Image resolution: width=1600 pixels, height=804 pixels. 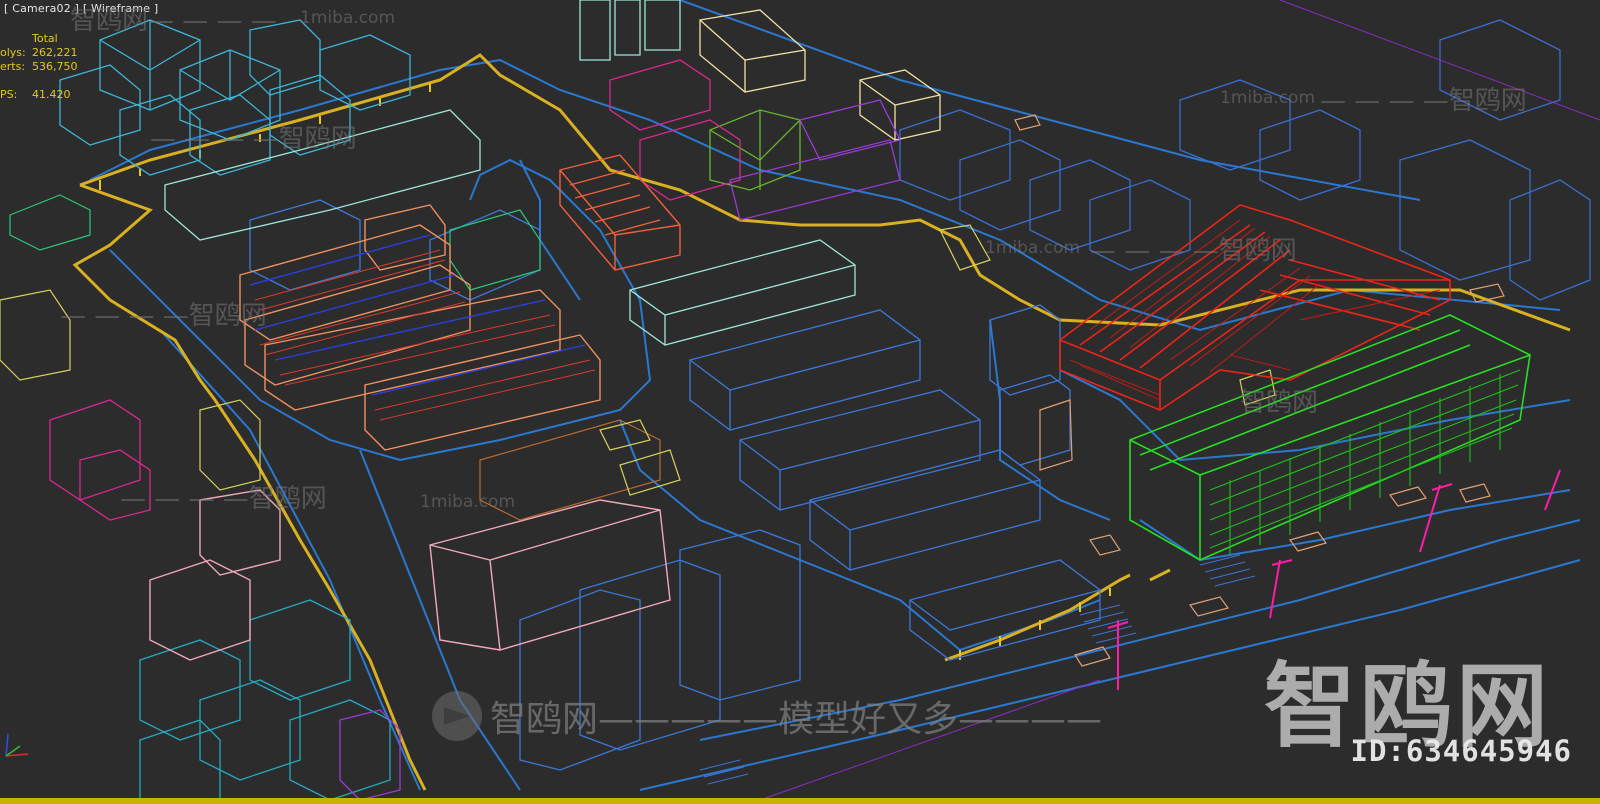 I want to click on pale-boxes, so click(x=820, y=75).